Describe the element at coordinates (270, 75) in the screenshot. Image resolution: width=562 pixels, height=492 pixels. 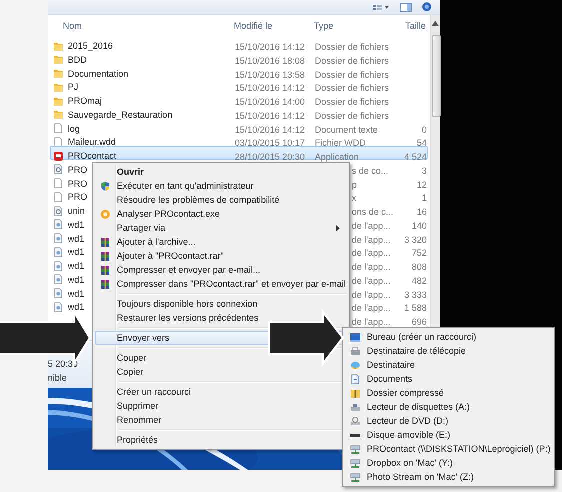
I see `date-cell: 15/10/2016 13:58` at that location.